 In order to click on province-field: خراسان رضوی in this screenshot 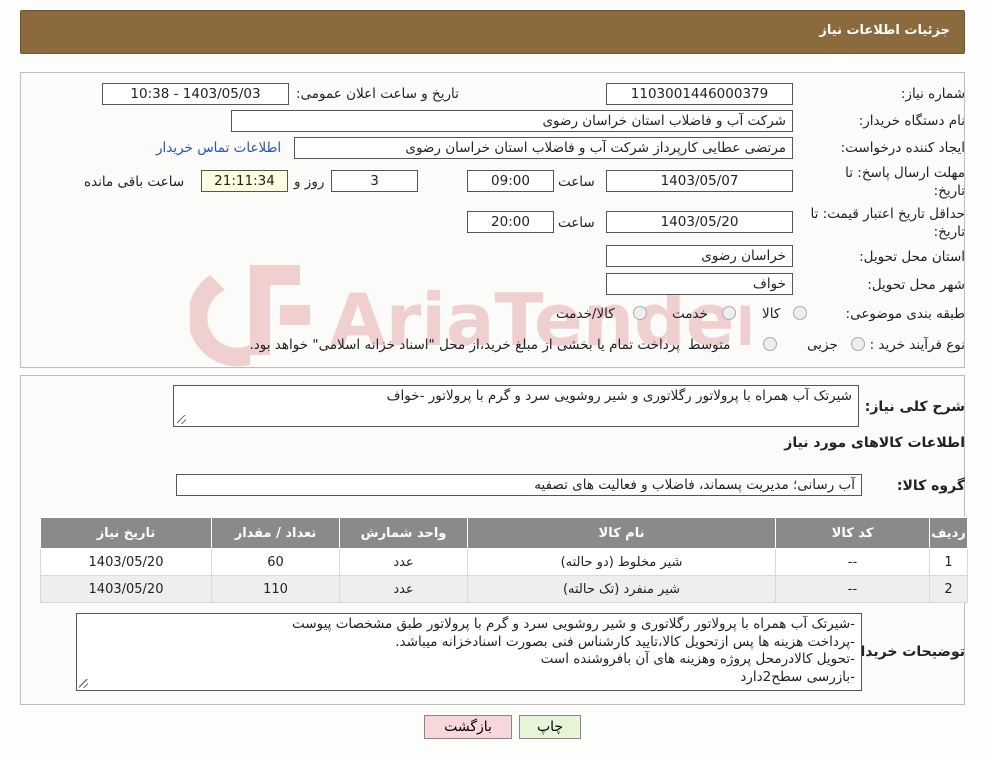, I will do `click(699, 256)`.